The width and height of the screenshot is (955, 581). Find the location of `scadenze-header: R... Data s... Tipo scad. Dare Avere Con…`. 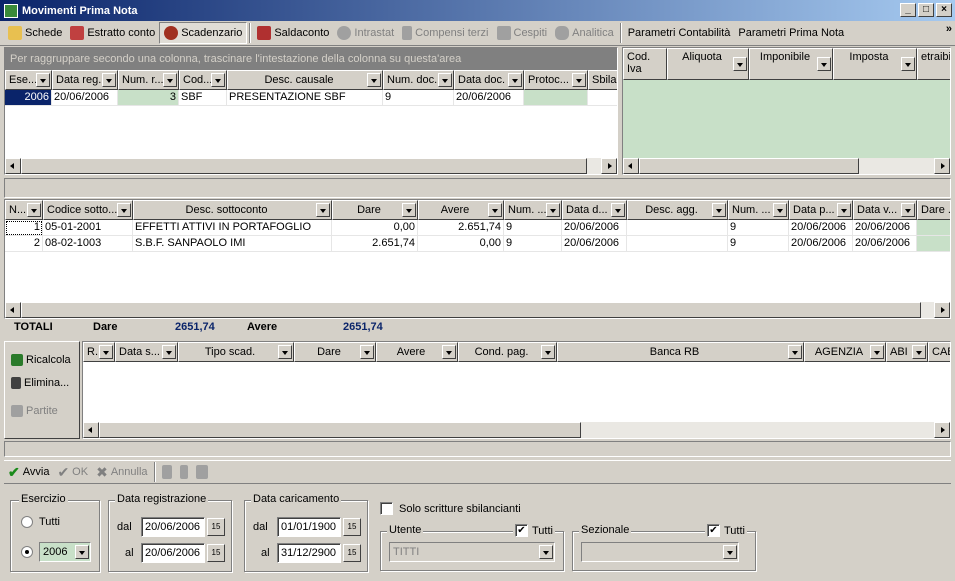

scadenze-header: R... Data s... Tipo scad. Dare Avere Con… is located at coordinates (516, 352).